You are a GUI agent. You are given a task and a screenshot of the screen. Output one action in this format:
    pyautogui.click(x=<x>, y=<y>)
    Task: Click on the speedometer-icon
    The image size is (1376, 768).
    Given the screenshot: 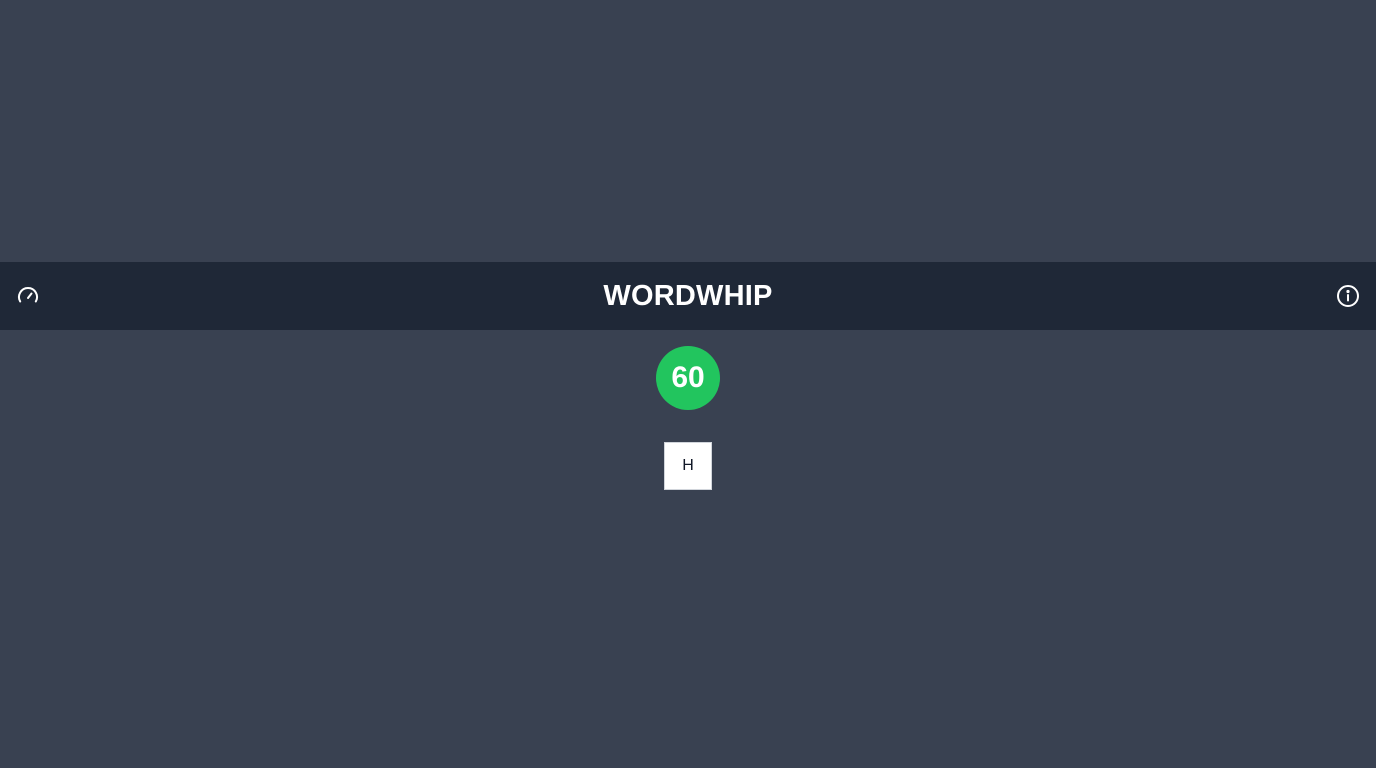 What is the action you would take?
    pyautogui.click(x=28, y=295)
    